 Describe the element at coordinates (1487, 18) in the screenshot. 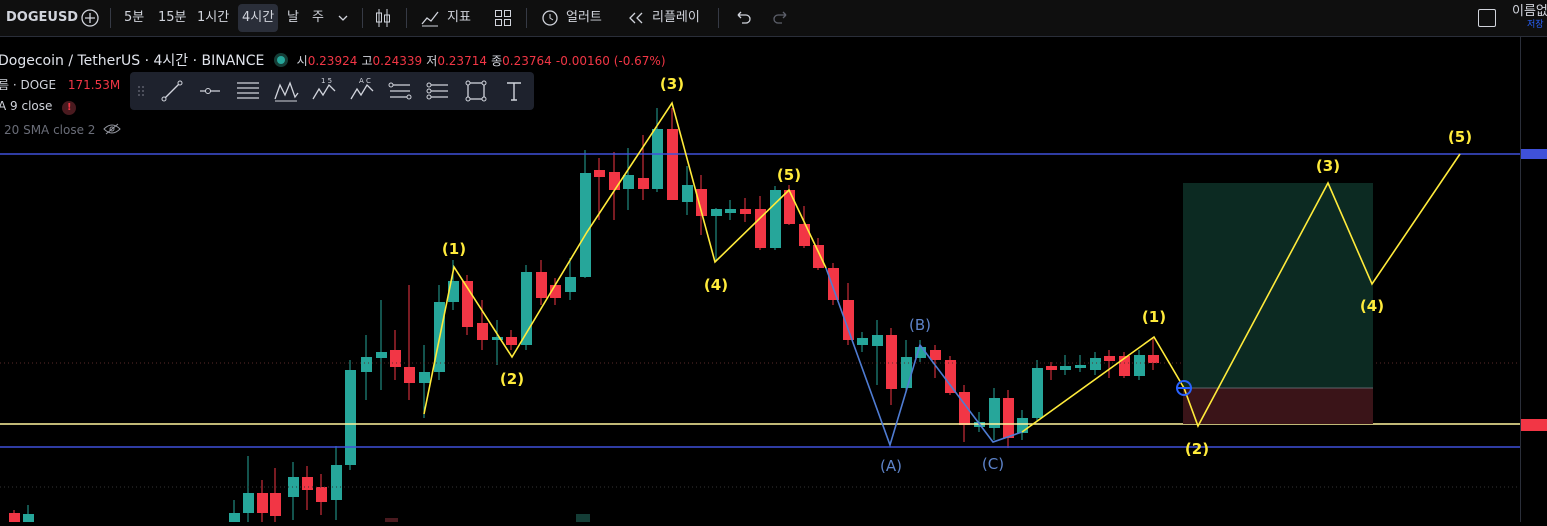

I see `fullscreen-checkbox` at that location.